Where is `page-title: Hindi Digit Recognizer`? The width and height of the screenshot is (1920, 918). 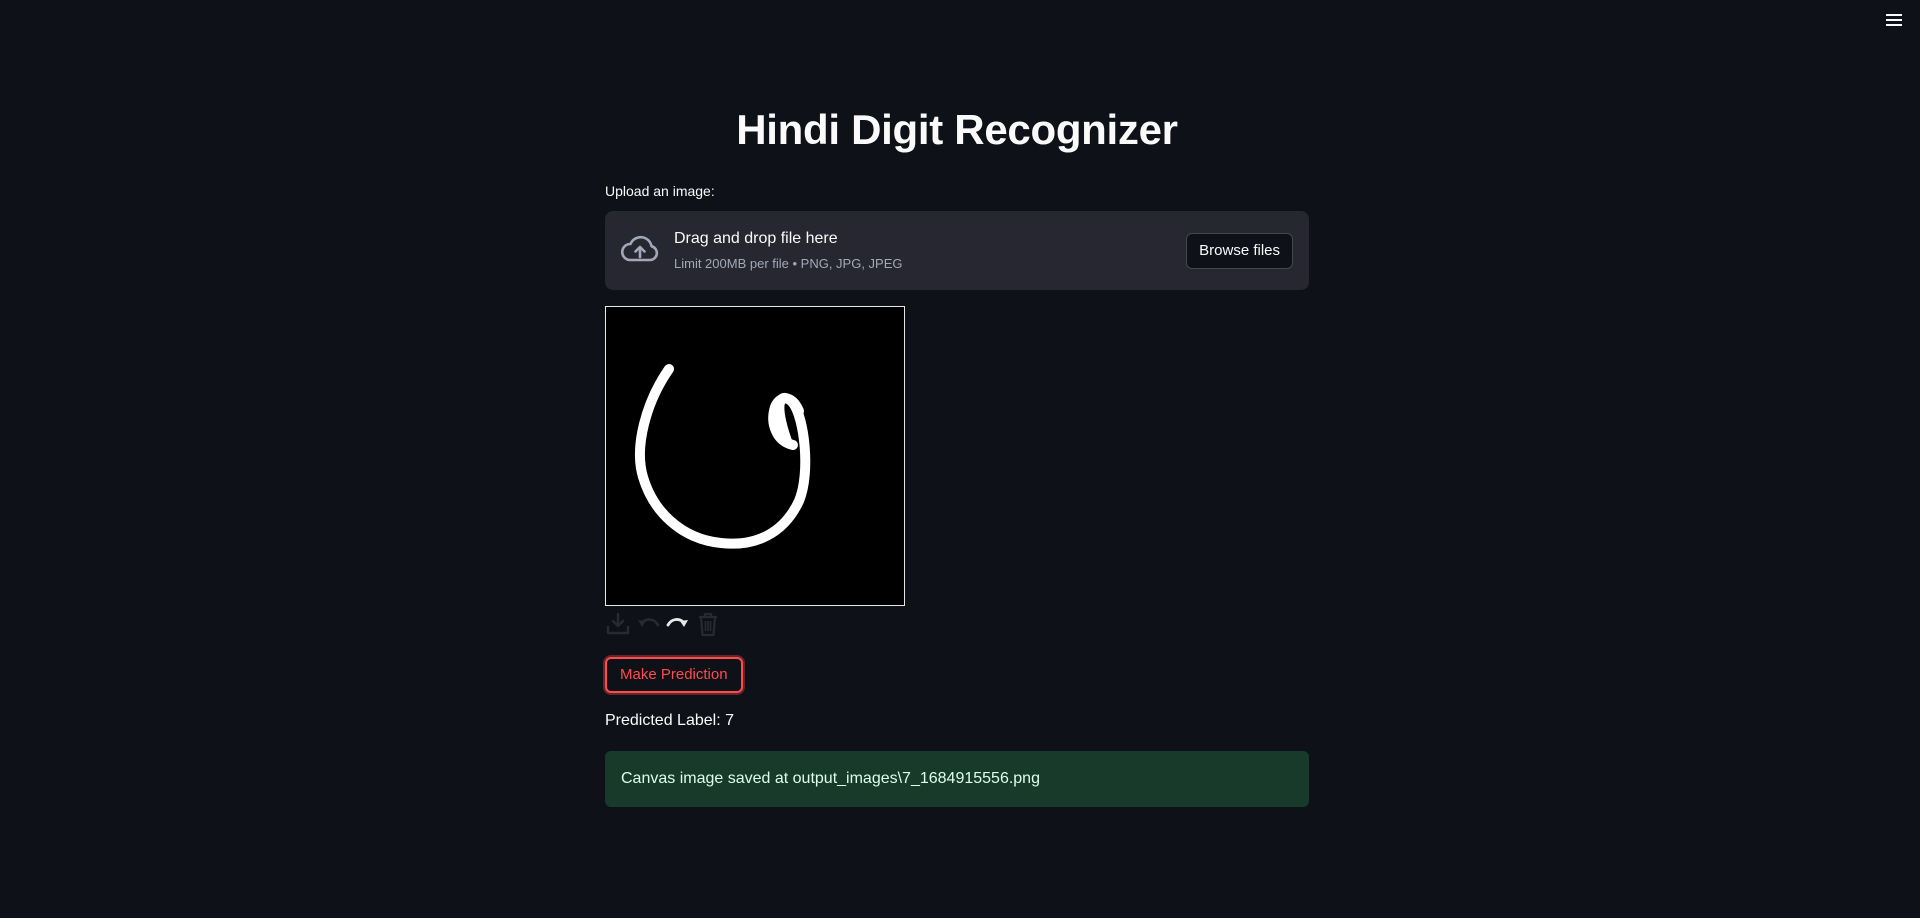 page-title: Hindi Digit Recognizer is located at coordinates (957, 129).